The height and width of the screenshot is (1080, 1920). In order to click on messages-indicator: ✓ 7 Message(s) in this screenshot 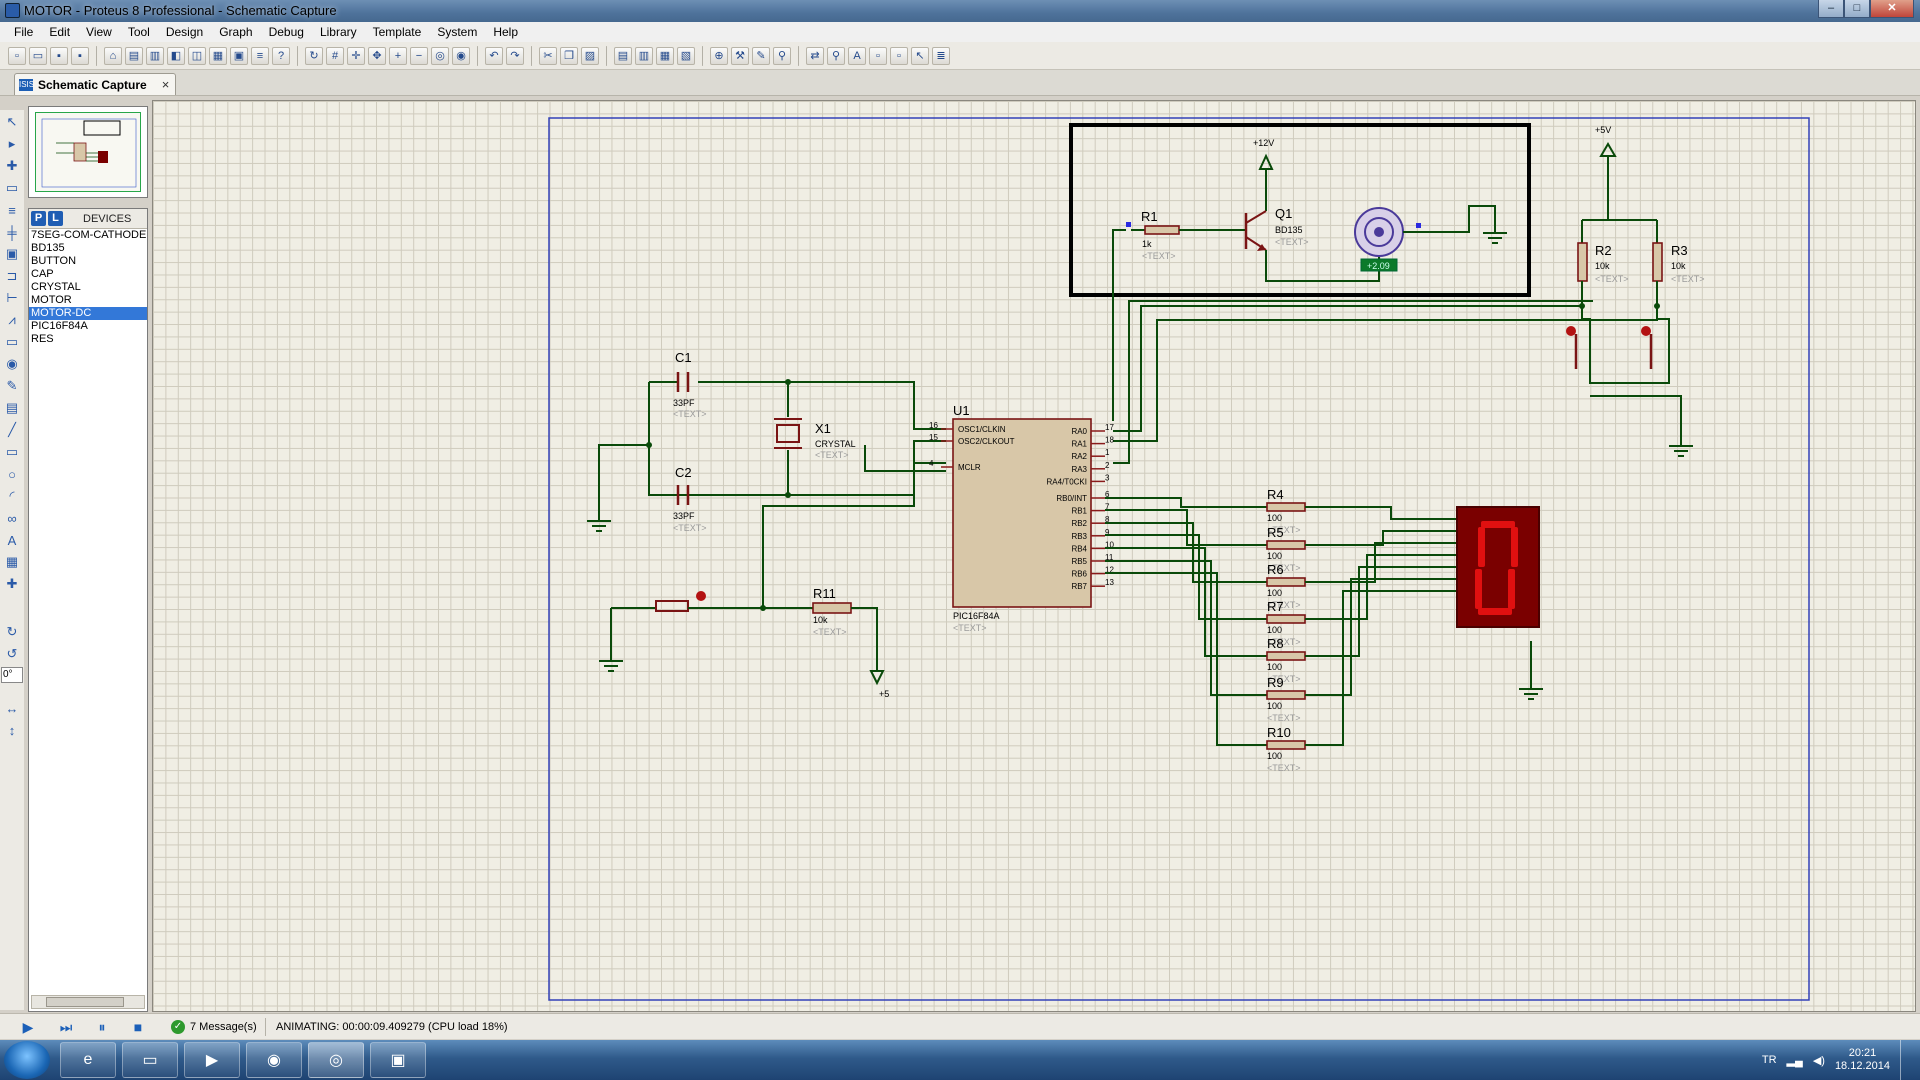, I will do `click(217, 1027)`.